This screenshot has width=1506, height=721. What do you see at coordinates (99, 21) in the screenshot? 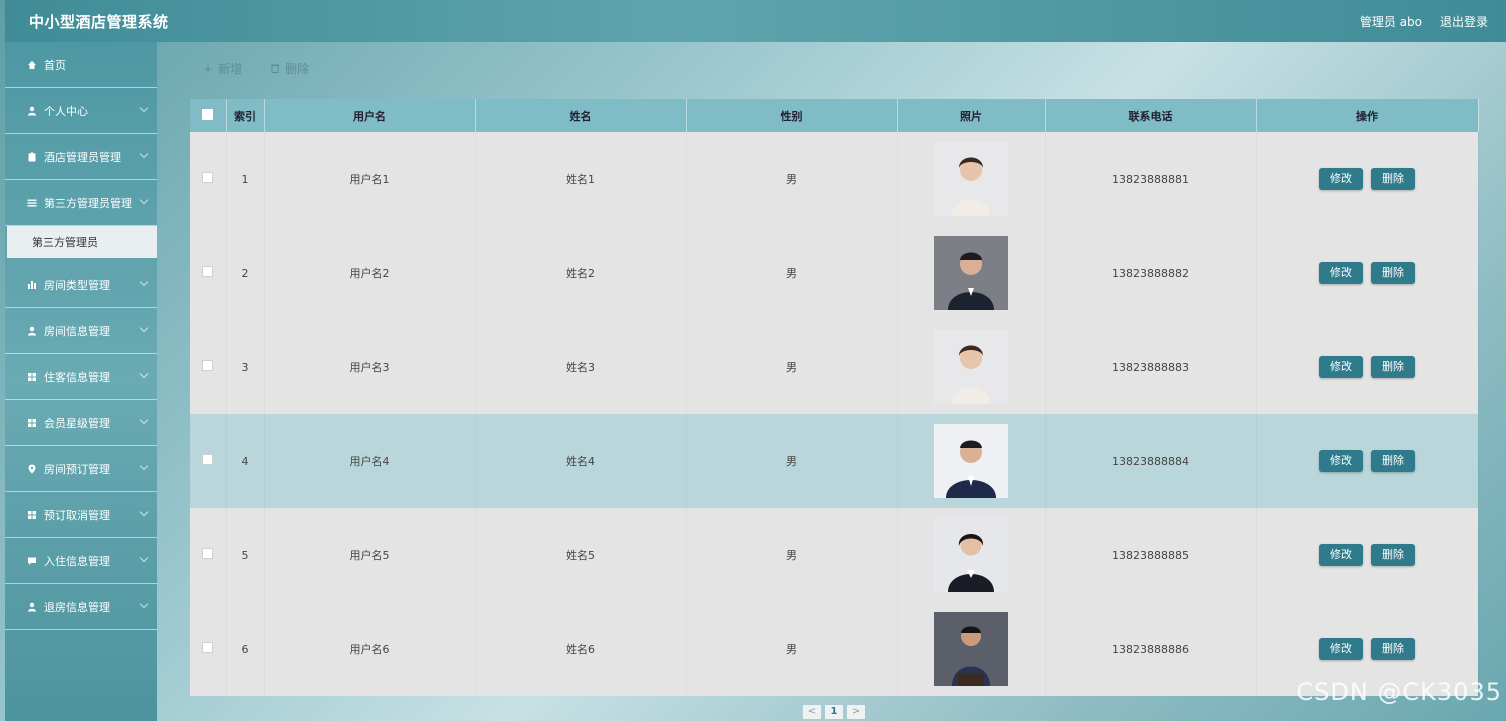
I see `app-title: 中小型酒店管理系统` at bounding box center [99, 21].